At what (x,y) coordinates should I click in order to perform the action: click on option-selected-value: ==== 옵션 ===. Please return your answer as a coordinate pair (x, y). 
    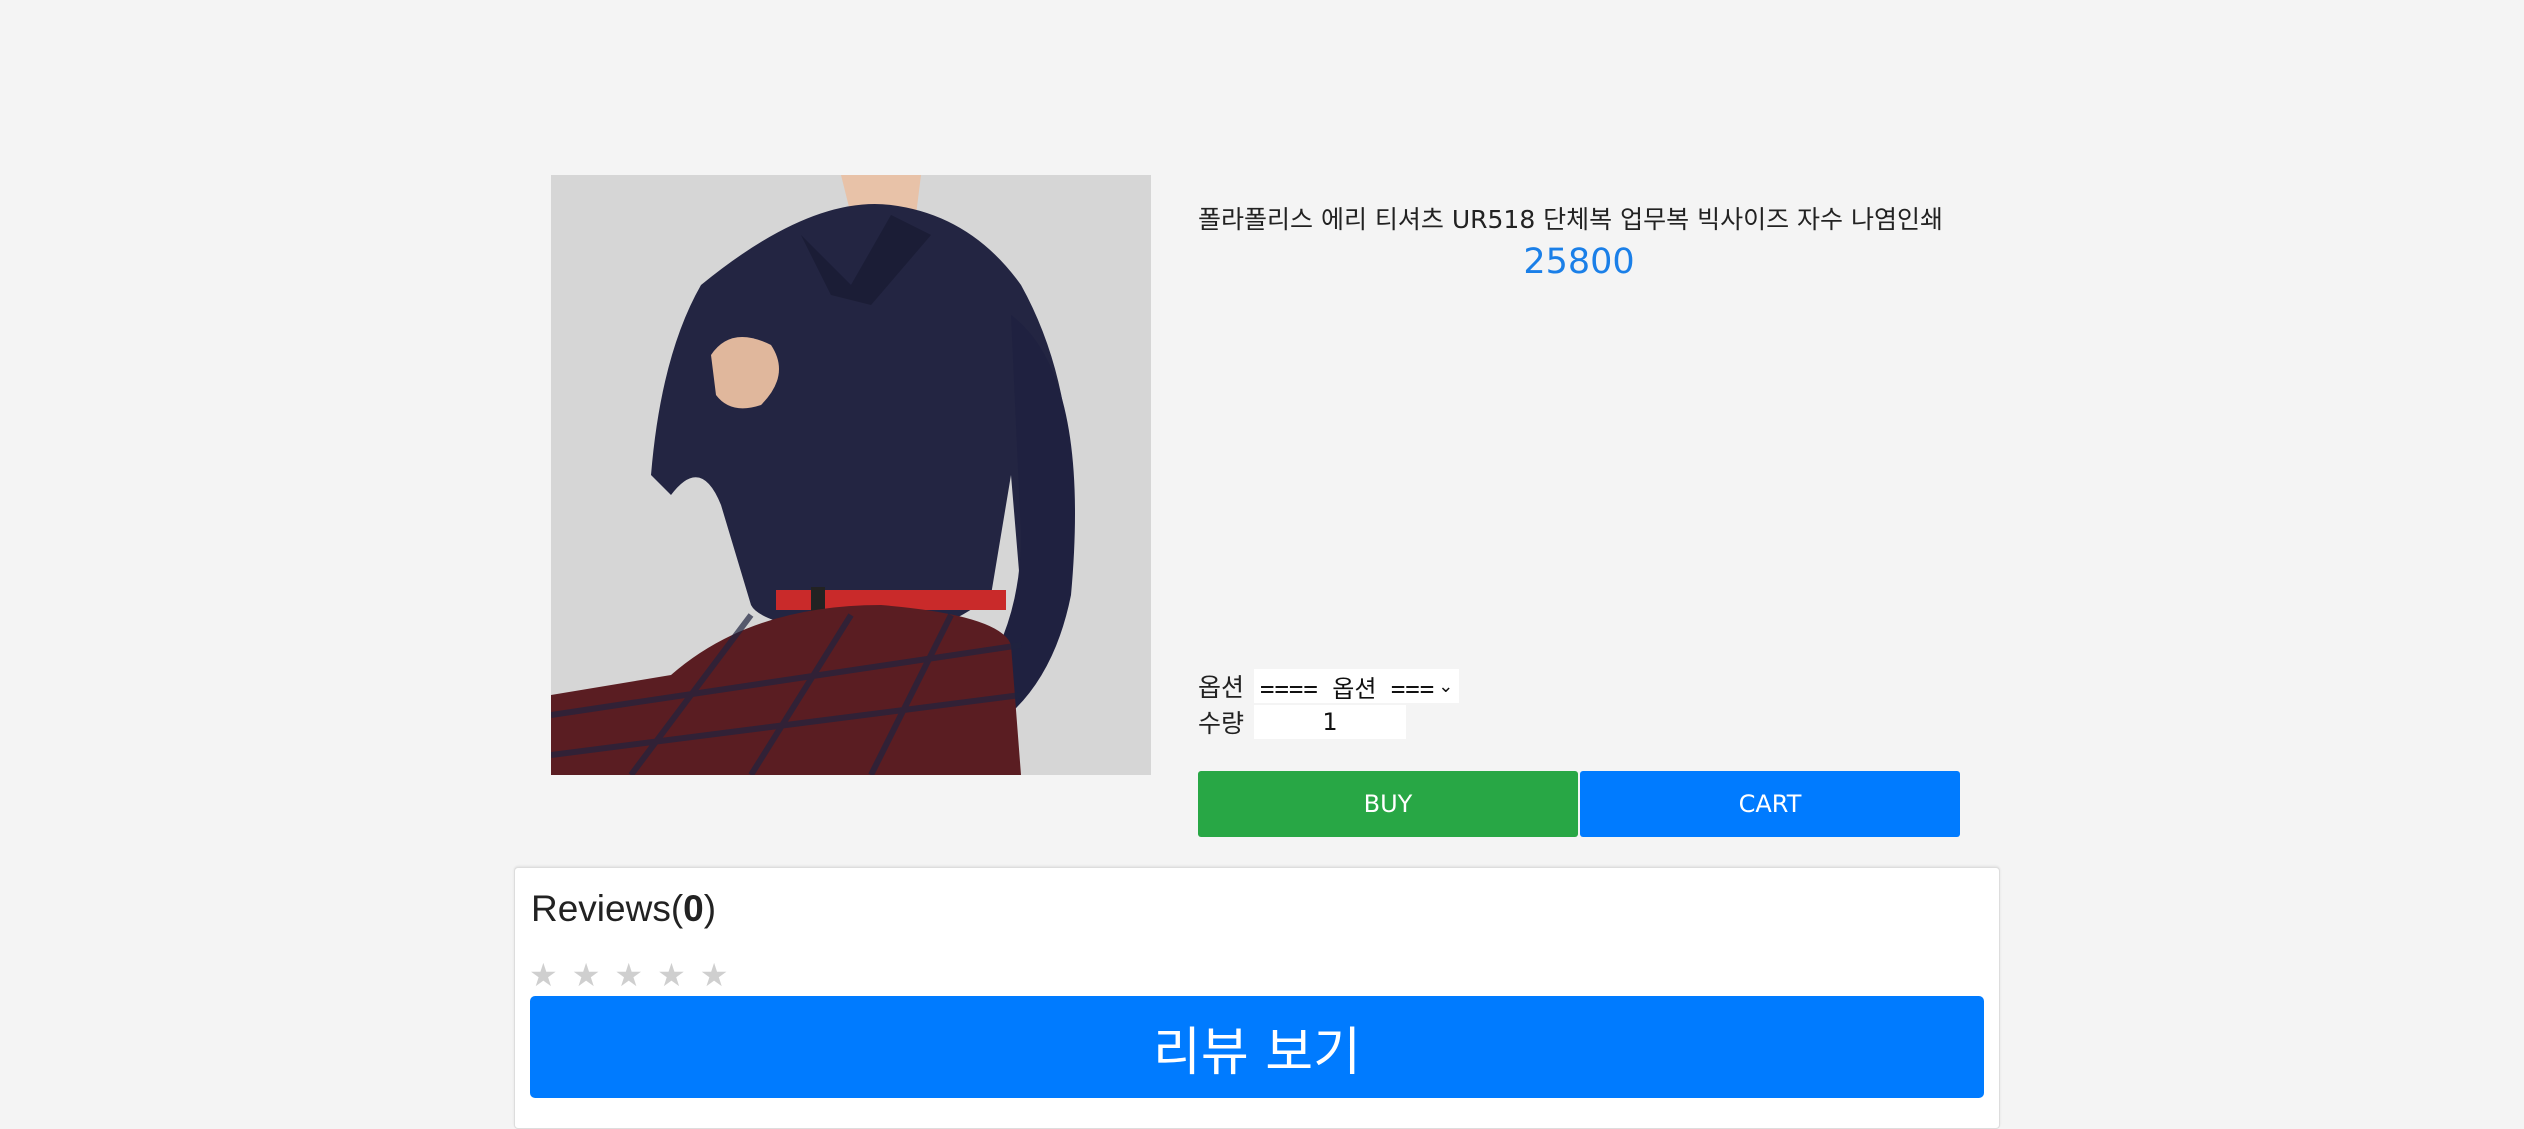
    Looking at the image, I should click on (1347, 688).